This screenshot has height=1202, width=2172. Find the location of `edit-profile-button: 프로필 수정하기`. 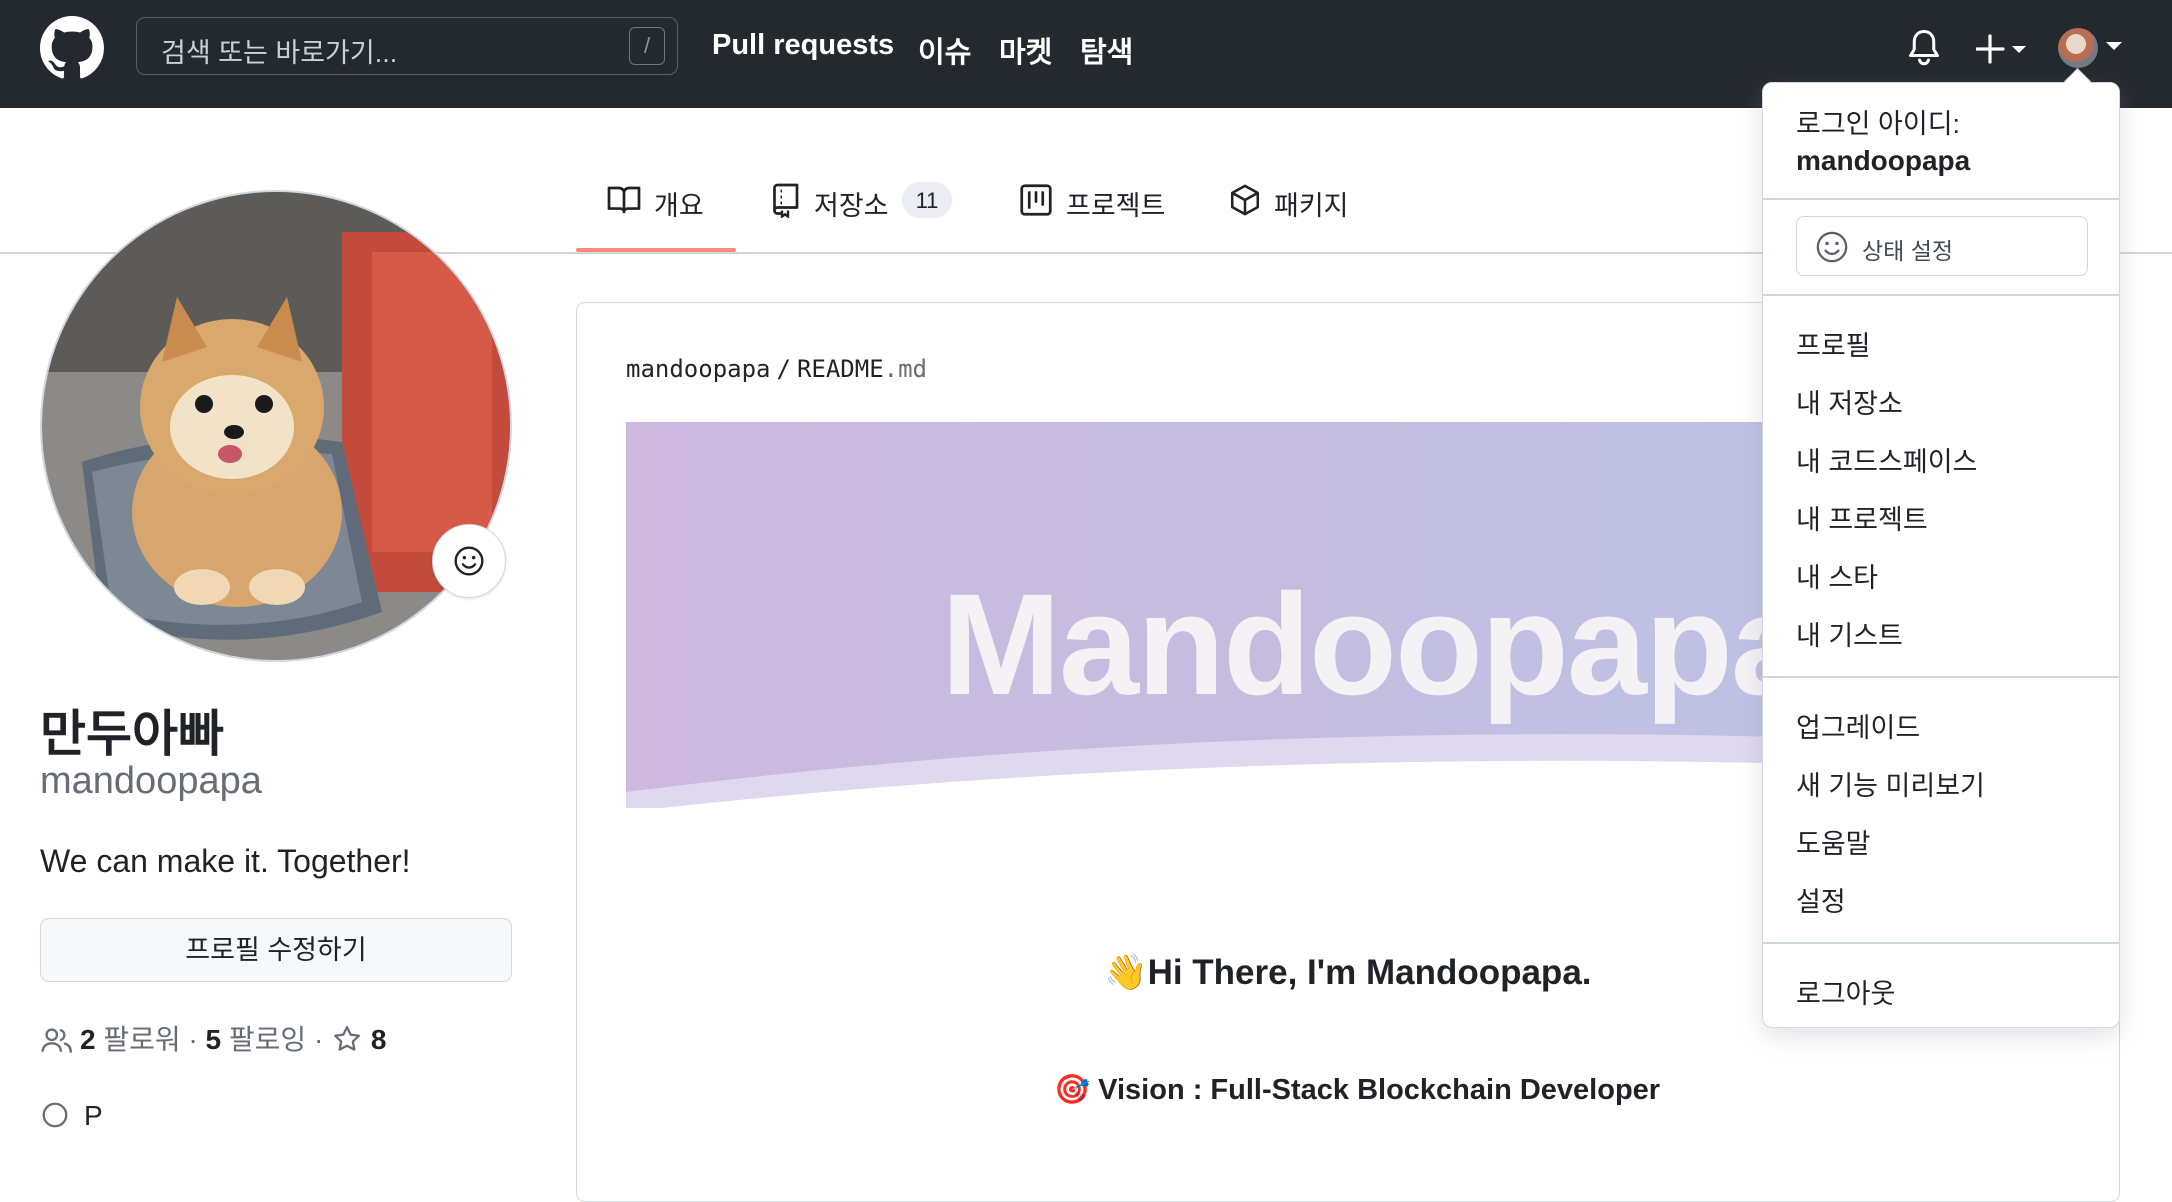

edit-profile-button: 프로필 수정하기 is located at coordinates (276, 950).